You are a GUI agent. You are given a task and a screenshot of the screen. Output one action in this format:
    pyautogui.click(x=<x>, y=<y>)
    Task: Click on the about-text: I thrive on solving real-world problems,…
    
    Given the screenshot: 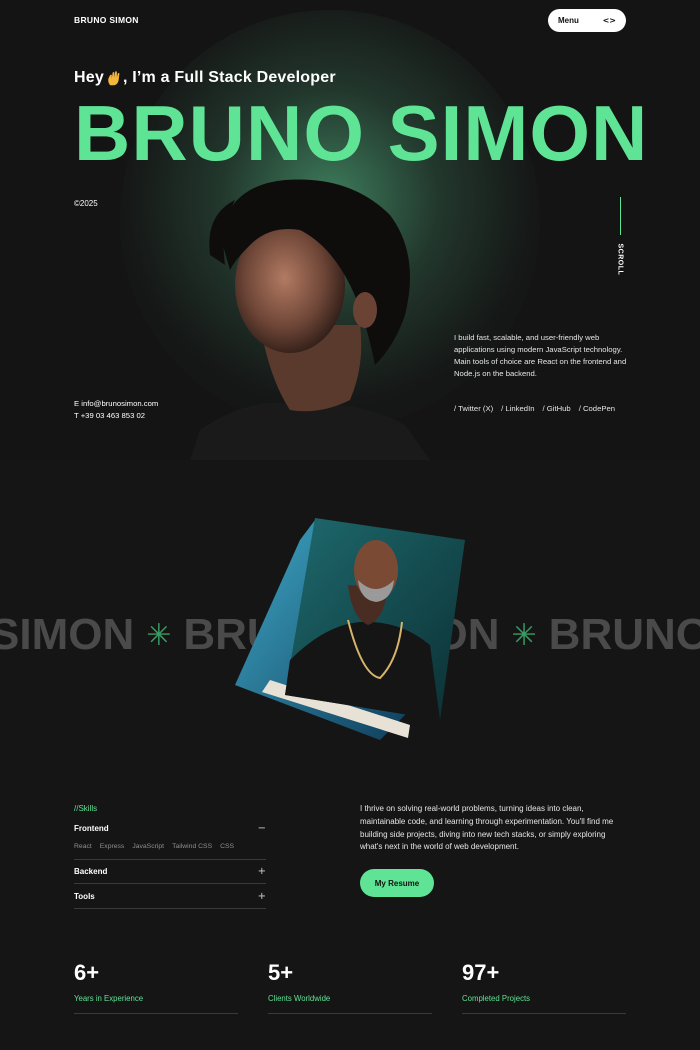 What is the action you would take?
    pyautogui.click(x=487, y=828)
    